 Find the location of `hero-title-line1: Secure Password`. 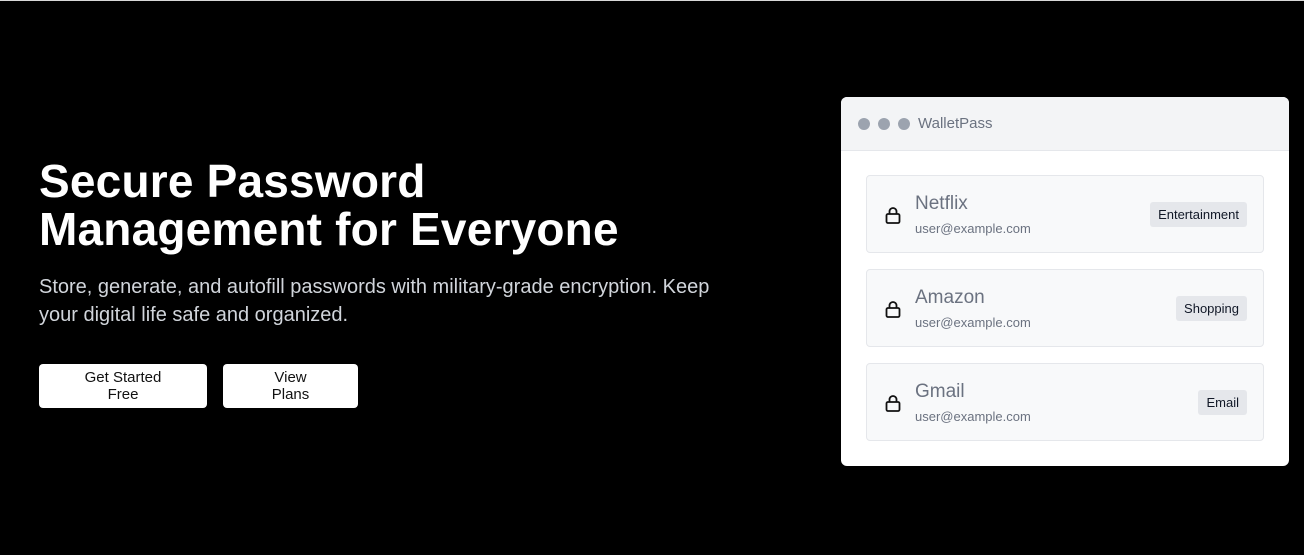

hero-title-line1: Secure Password is located at coordinates (232, 181).